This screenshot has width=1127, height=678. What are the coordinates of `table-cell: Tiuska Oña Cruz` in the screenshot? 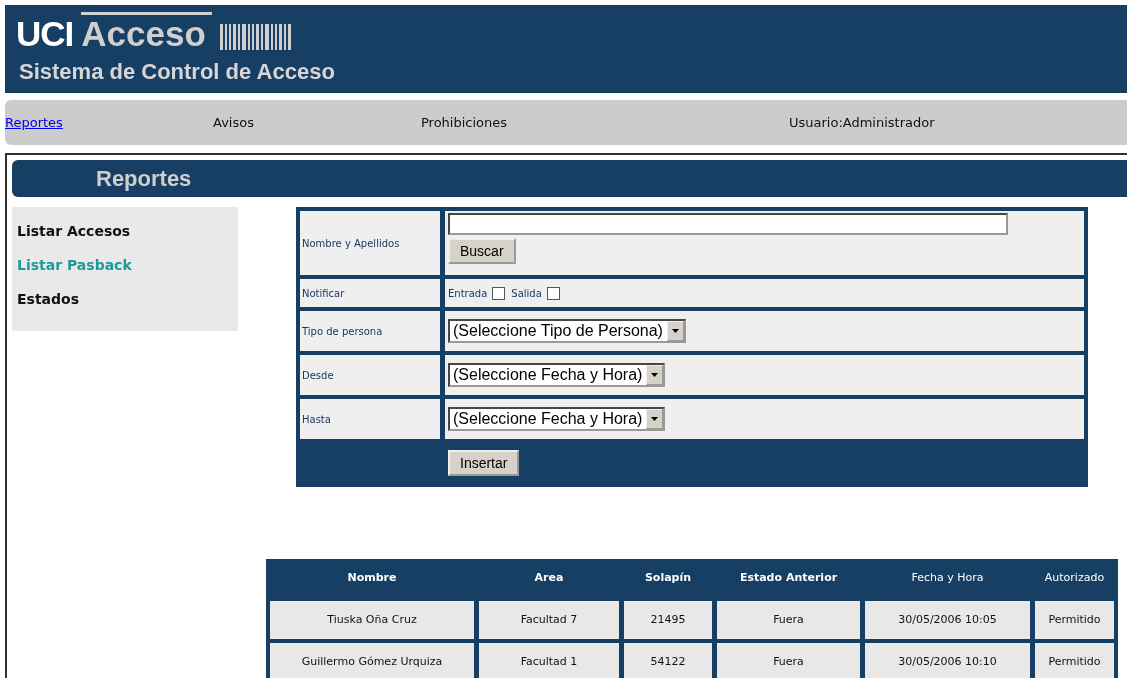 It's located at (372, 620).